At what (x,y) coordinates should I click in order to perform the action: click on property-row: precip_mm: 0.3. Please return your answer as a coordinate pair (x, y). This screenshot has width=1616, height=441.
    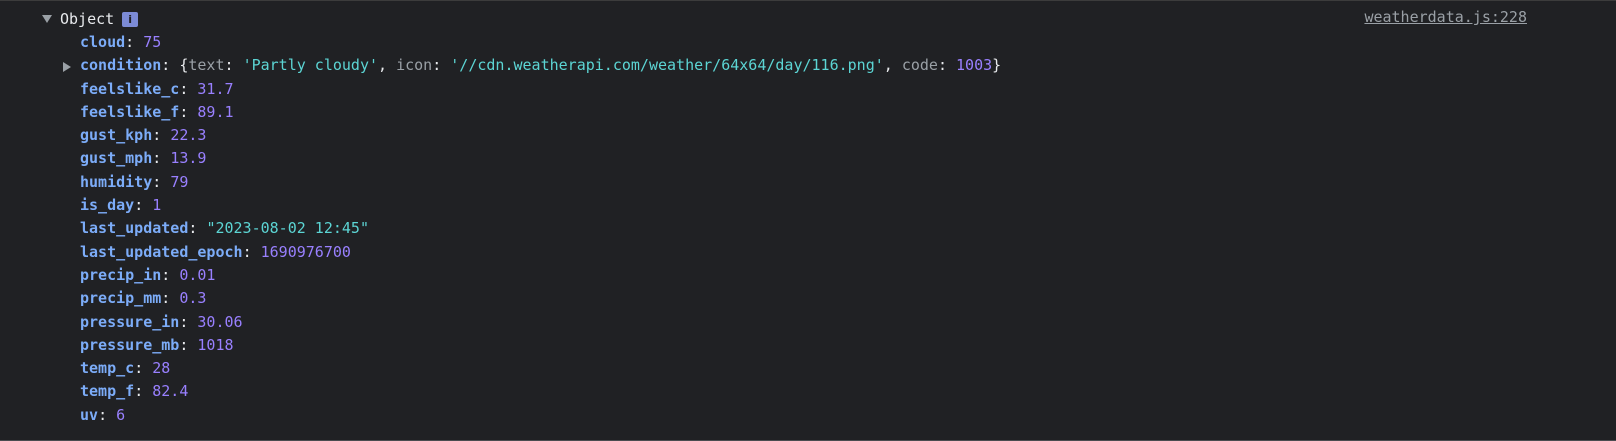
    Looking at the image, I should click on (808, 298).